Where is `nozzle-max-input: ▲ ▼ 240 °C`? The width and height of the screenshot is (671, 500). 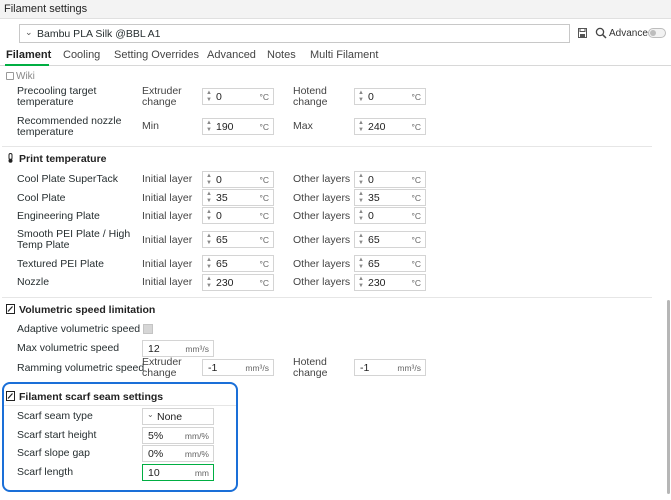 nozzle-max-input: ▲ ▼ 240 °C is located at coordinates (390, 126).